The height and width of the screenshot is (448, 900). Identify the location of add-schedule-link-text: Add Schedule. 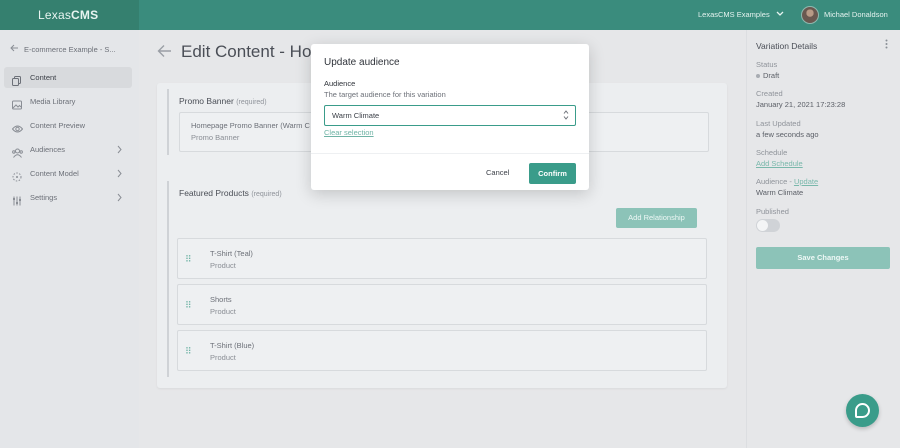
(779, 163).